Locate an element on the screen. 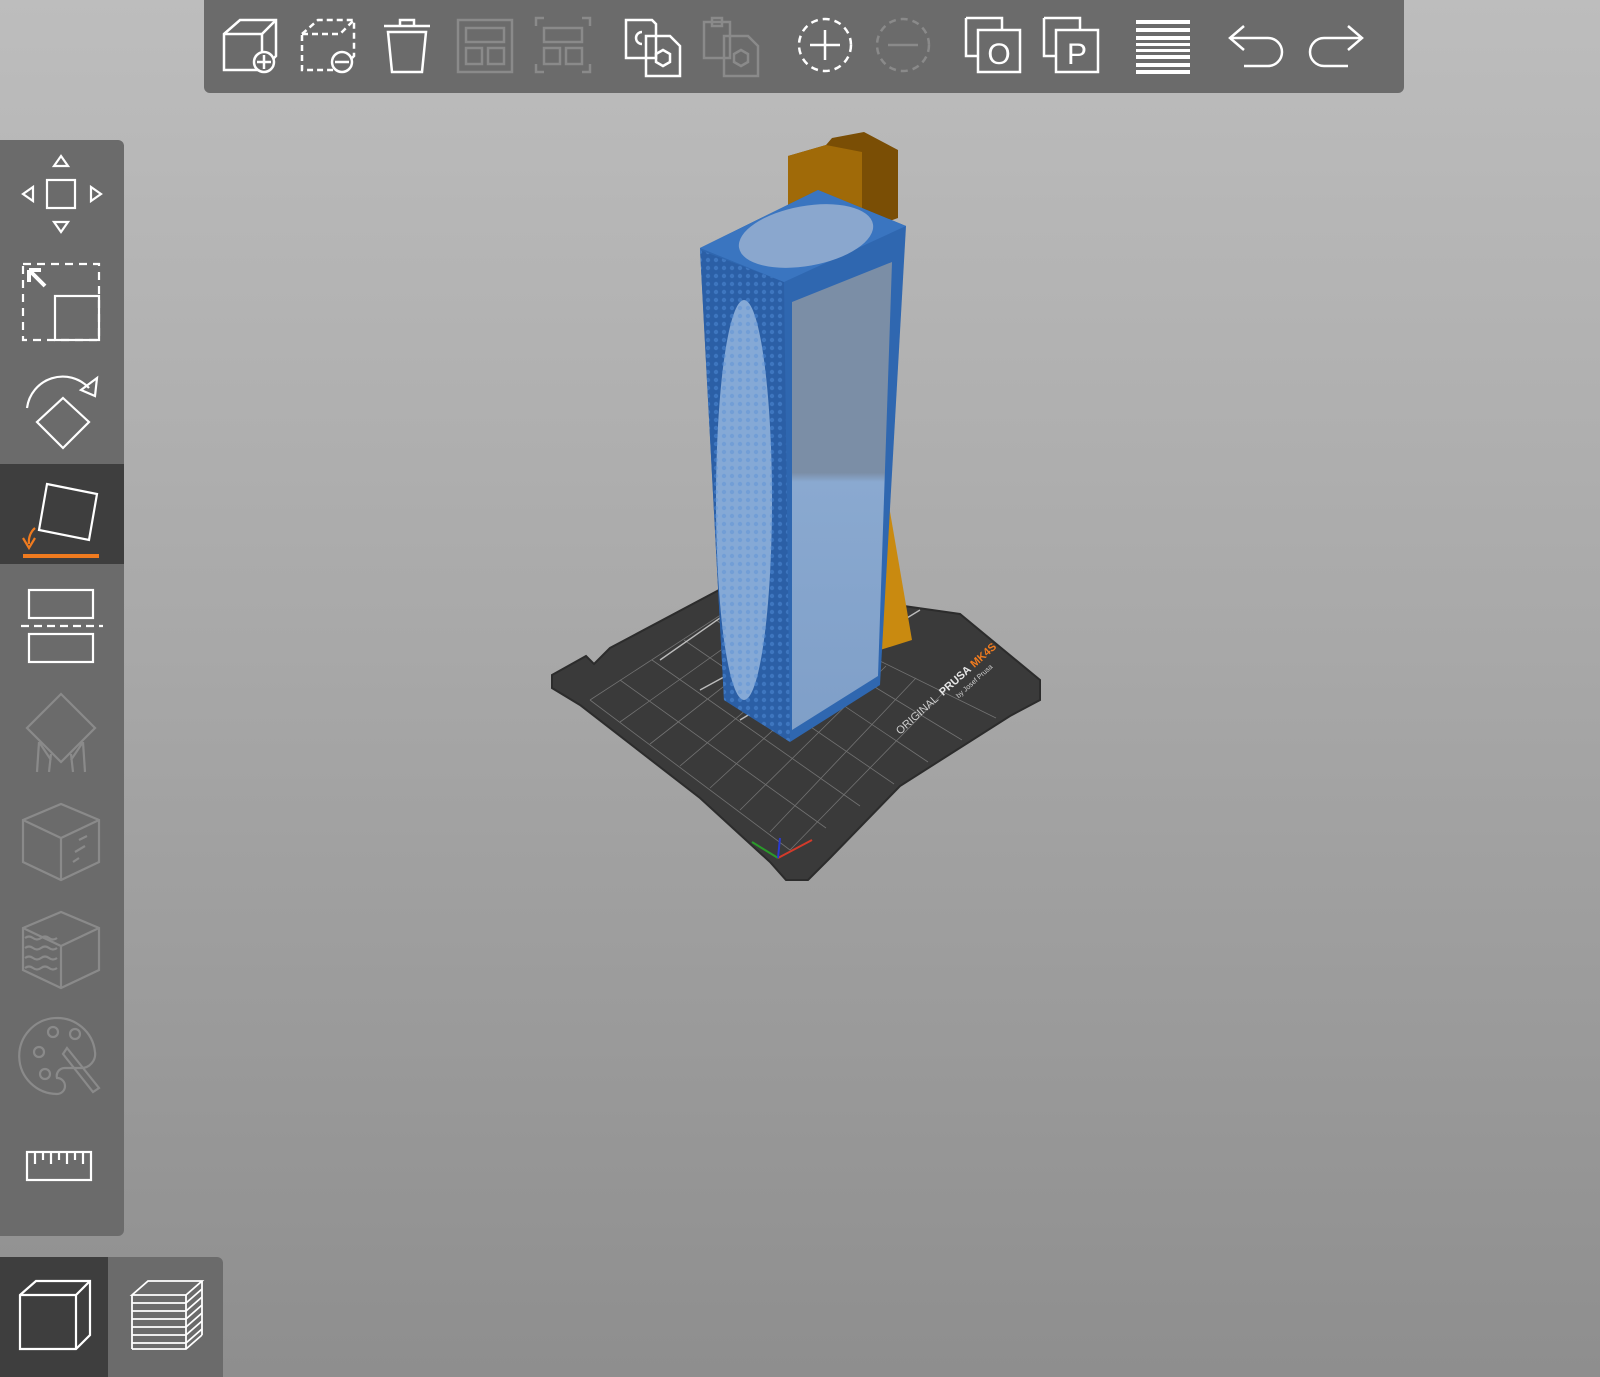 This screenshot has height=1377, width=1600. redo-icon is located at coordinates (1336, 46).